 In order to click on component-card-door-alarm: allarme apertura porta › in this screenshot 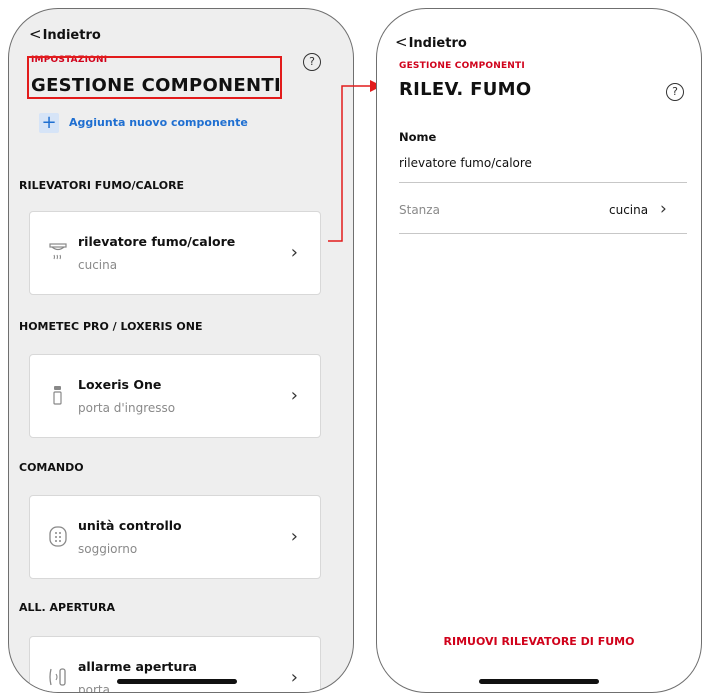, I will do `click(175, 664)`.